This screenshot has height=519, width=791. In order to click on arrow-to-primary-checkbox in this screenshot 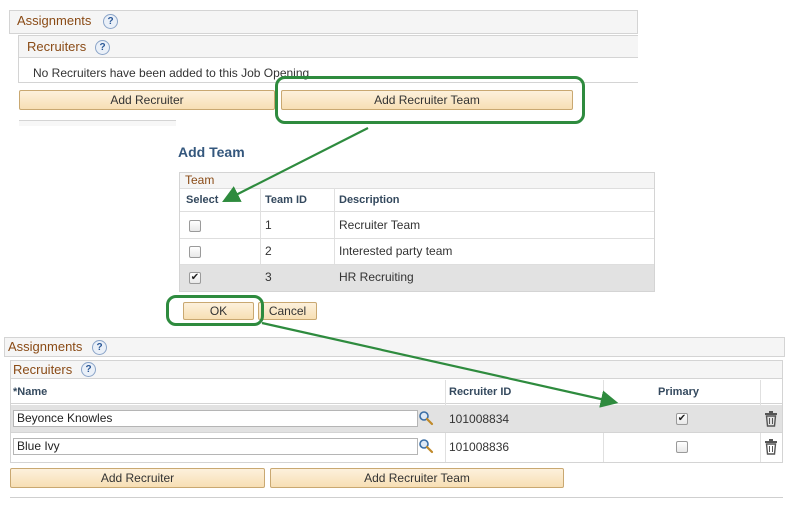, I will do `click(440, 364)`.